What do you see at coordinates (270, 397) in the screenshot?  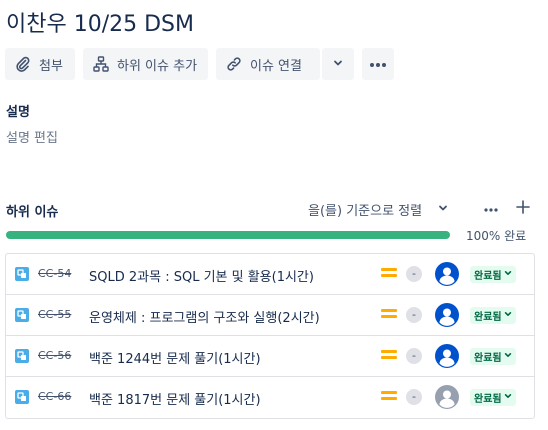 I see `table-row: CC-66 백준 1817번 문제 풀기(1시간) - 완료됨` at bounding box center [270, 397].